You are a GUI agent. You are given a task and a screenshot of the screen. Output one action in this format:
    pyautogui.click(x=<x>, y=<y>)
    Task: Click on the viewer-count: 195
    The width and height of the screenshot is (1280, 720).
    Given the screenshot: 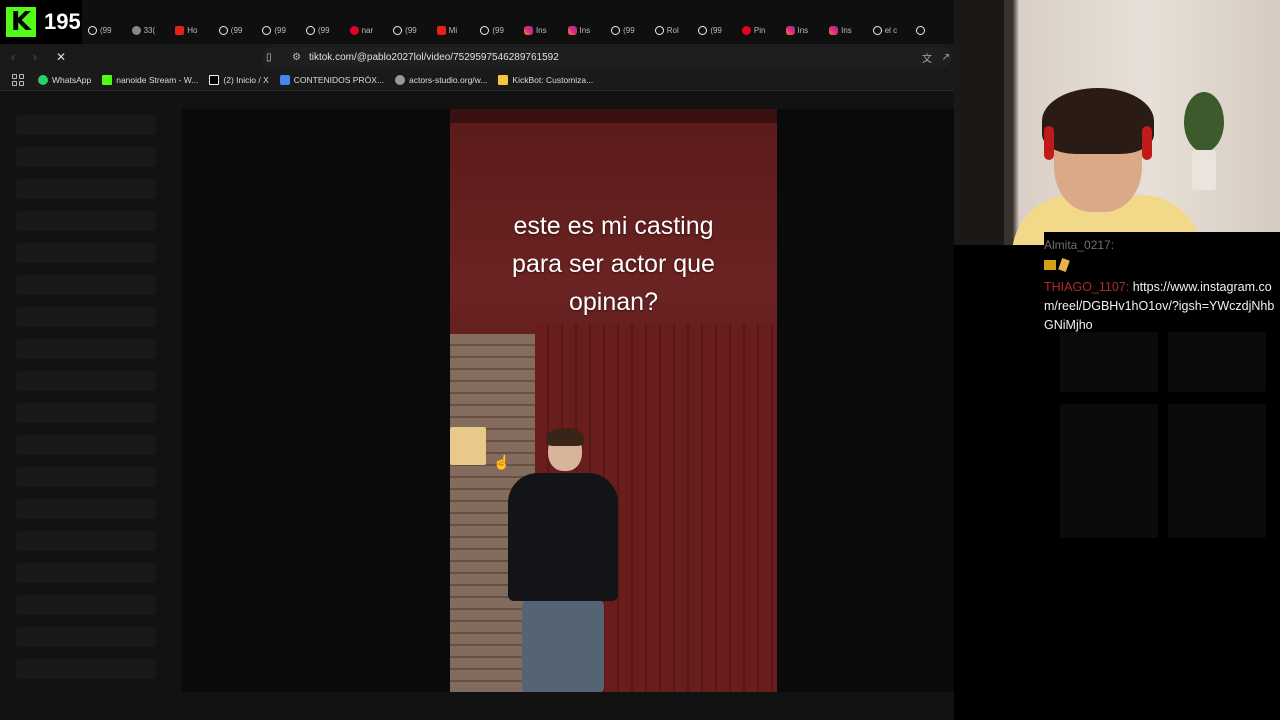 What is the action you would take?
    pyautogui.click(x=62, y=21)
    